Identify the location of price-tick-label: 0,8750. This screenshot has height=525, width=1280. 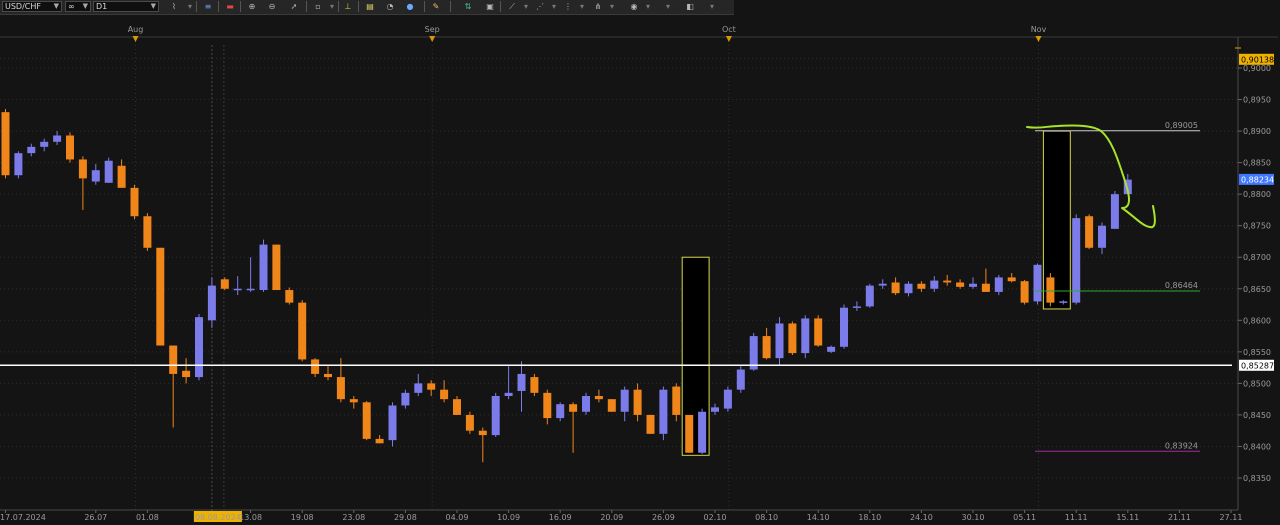
(1257, 226).